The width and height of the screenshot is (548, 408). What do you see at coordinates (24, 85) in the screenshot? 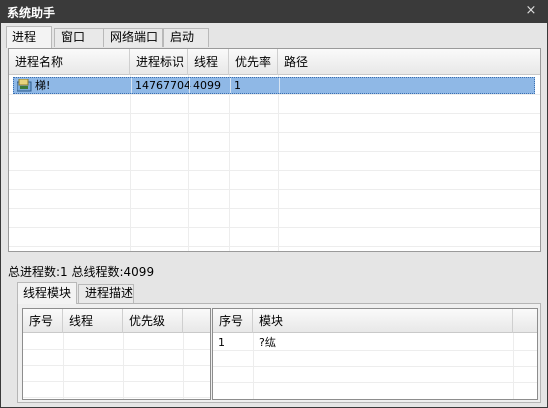
I see `process-icon` at bounding box center [24, 85].